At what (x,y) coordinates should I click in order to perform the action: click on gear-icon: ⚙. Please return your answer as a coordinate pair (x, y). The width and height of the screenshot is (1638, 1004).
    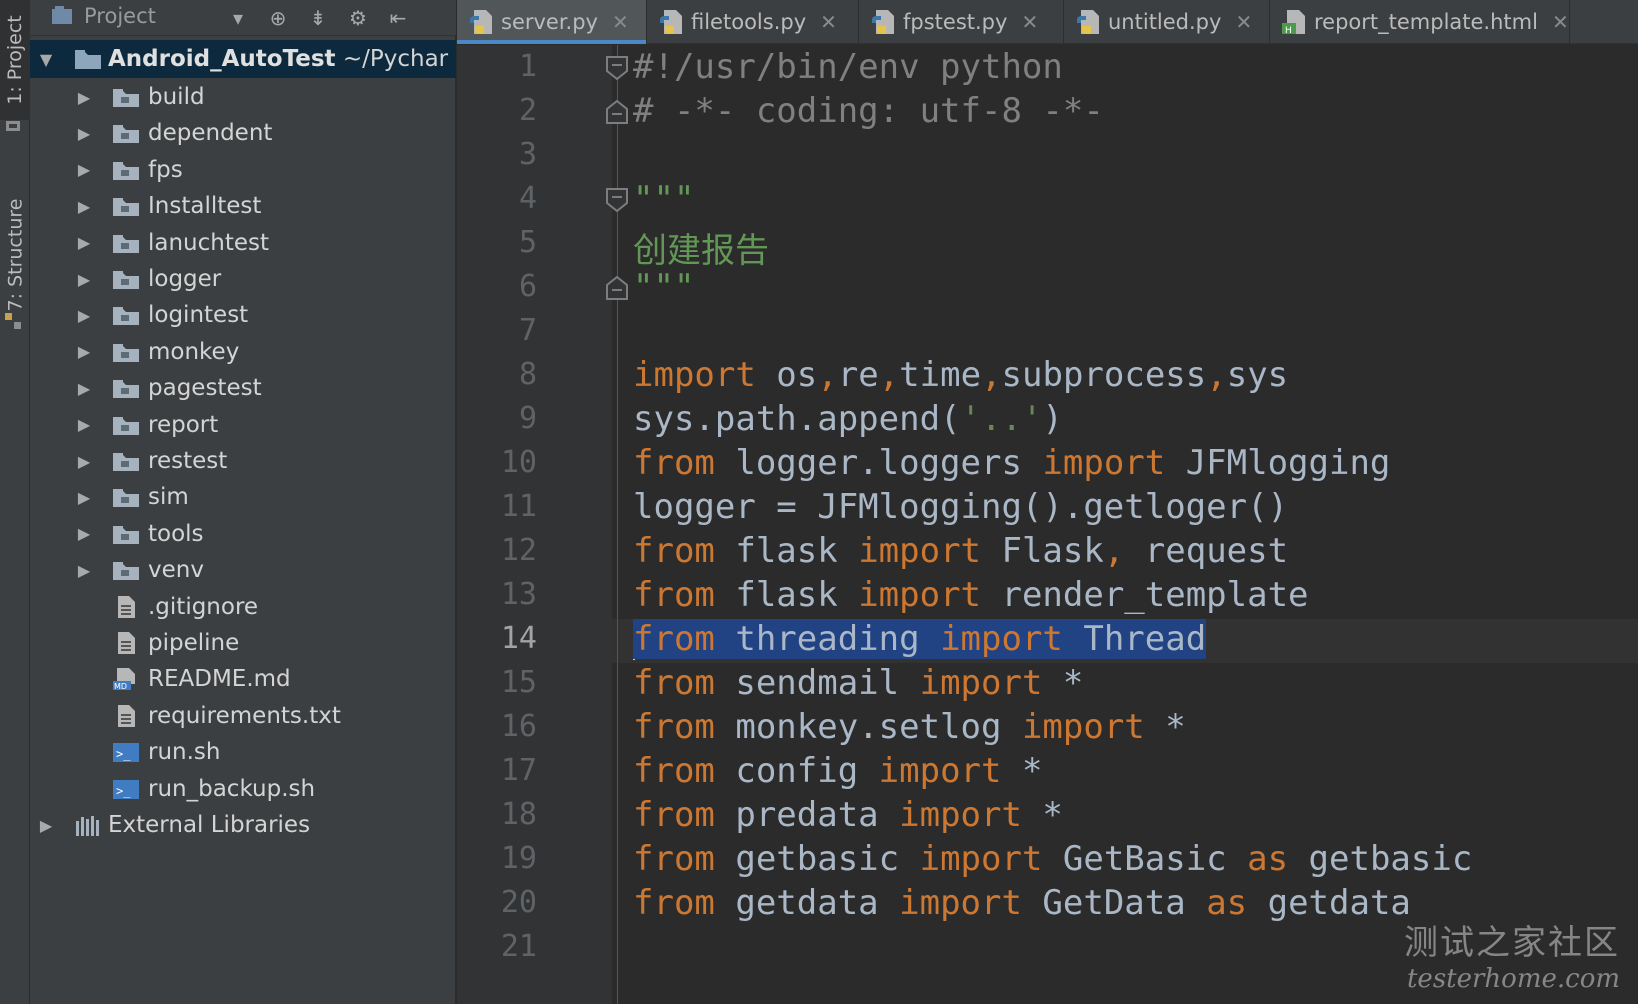
    Looking at the image, I should click on (358, 18).